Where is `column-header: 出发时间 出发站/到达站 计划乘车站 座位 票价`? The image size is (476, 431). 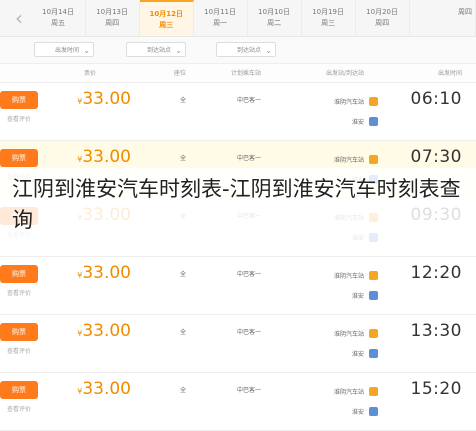
column-header: 出发时间 出发站/到达站 计划乘车站 座位 票价 is located at coordinates (238, 73).